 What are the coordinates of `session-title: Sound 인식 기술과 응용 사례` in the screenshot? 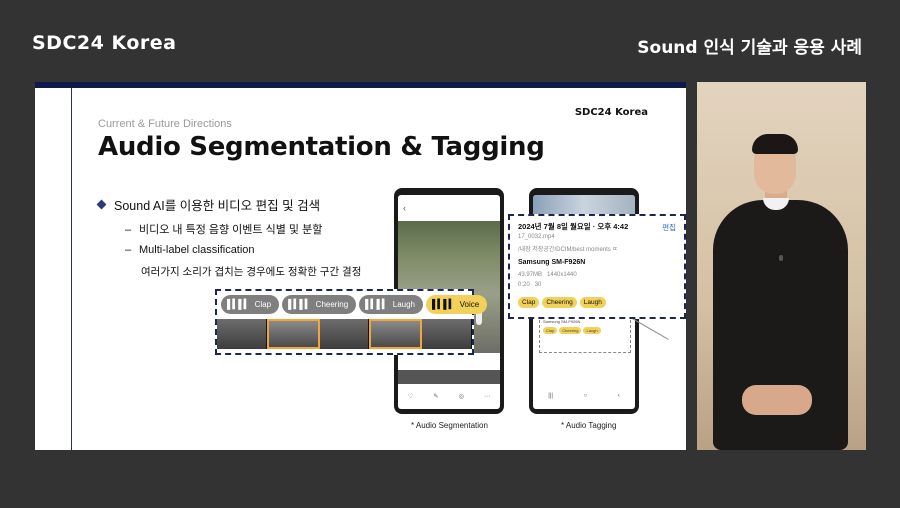 It's located at (749, 48).